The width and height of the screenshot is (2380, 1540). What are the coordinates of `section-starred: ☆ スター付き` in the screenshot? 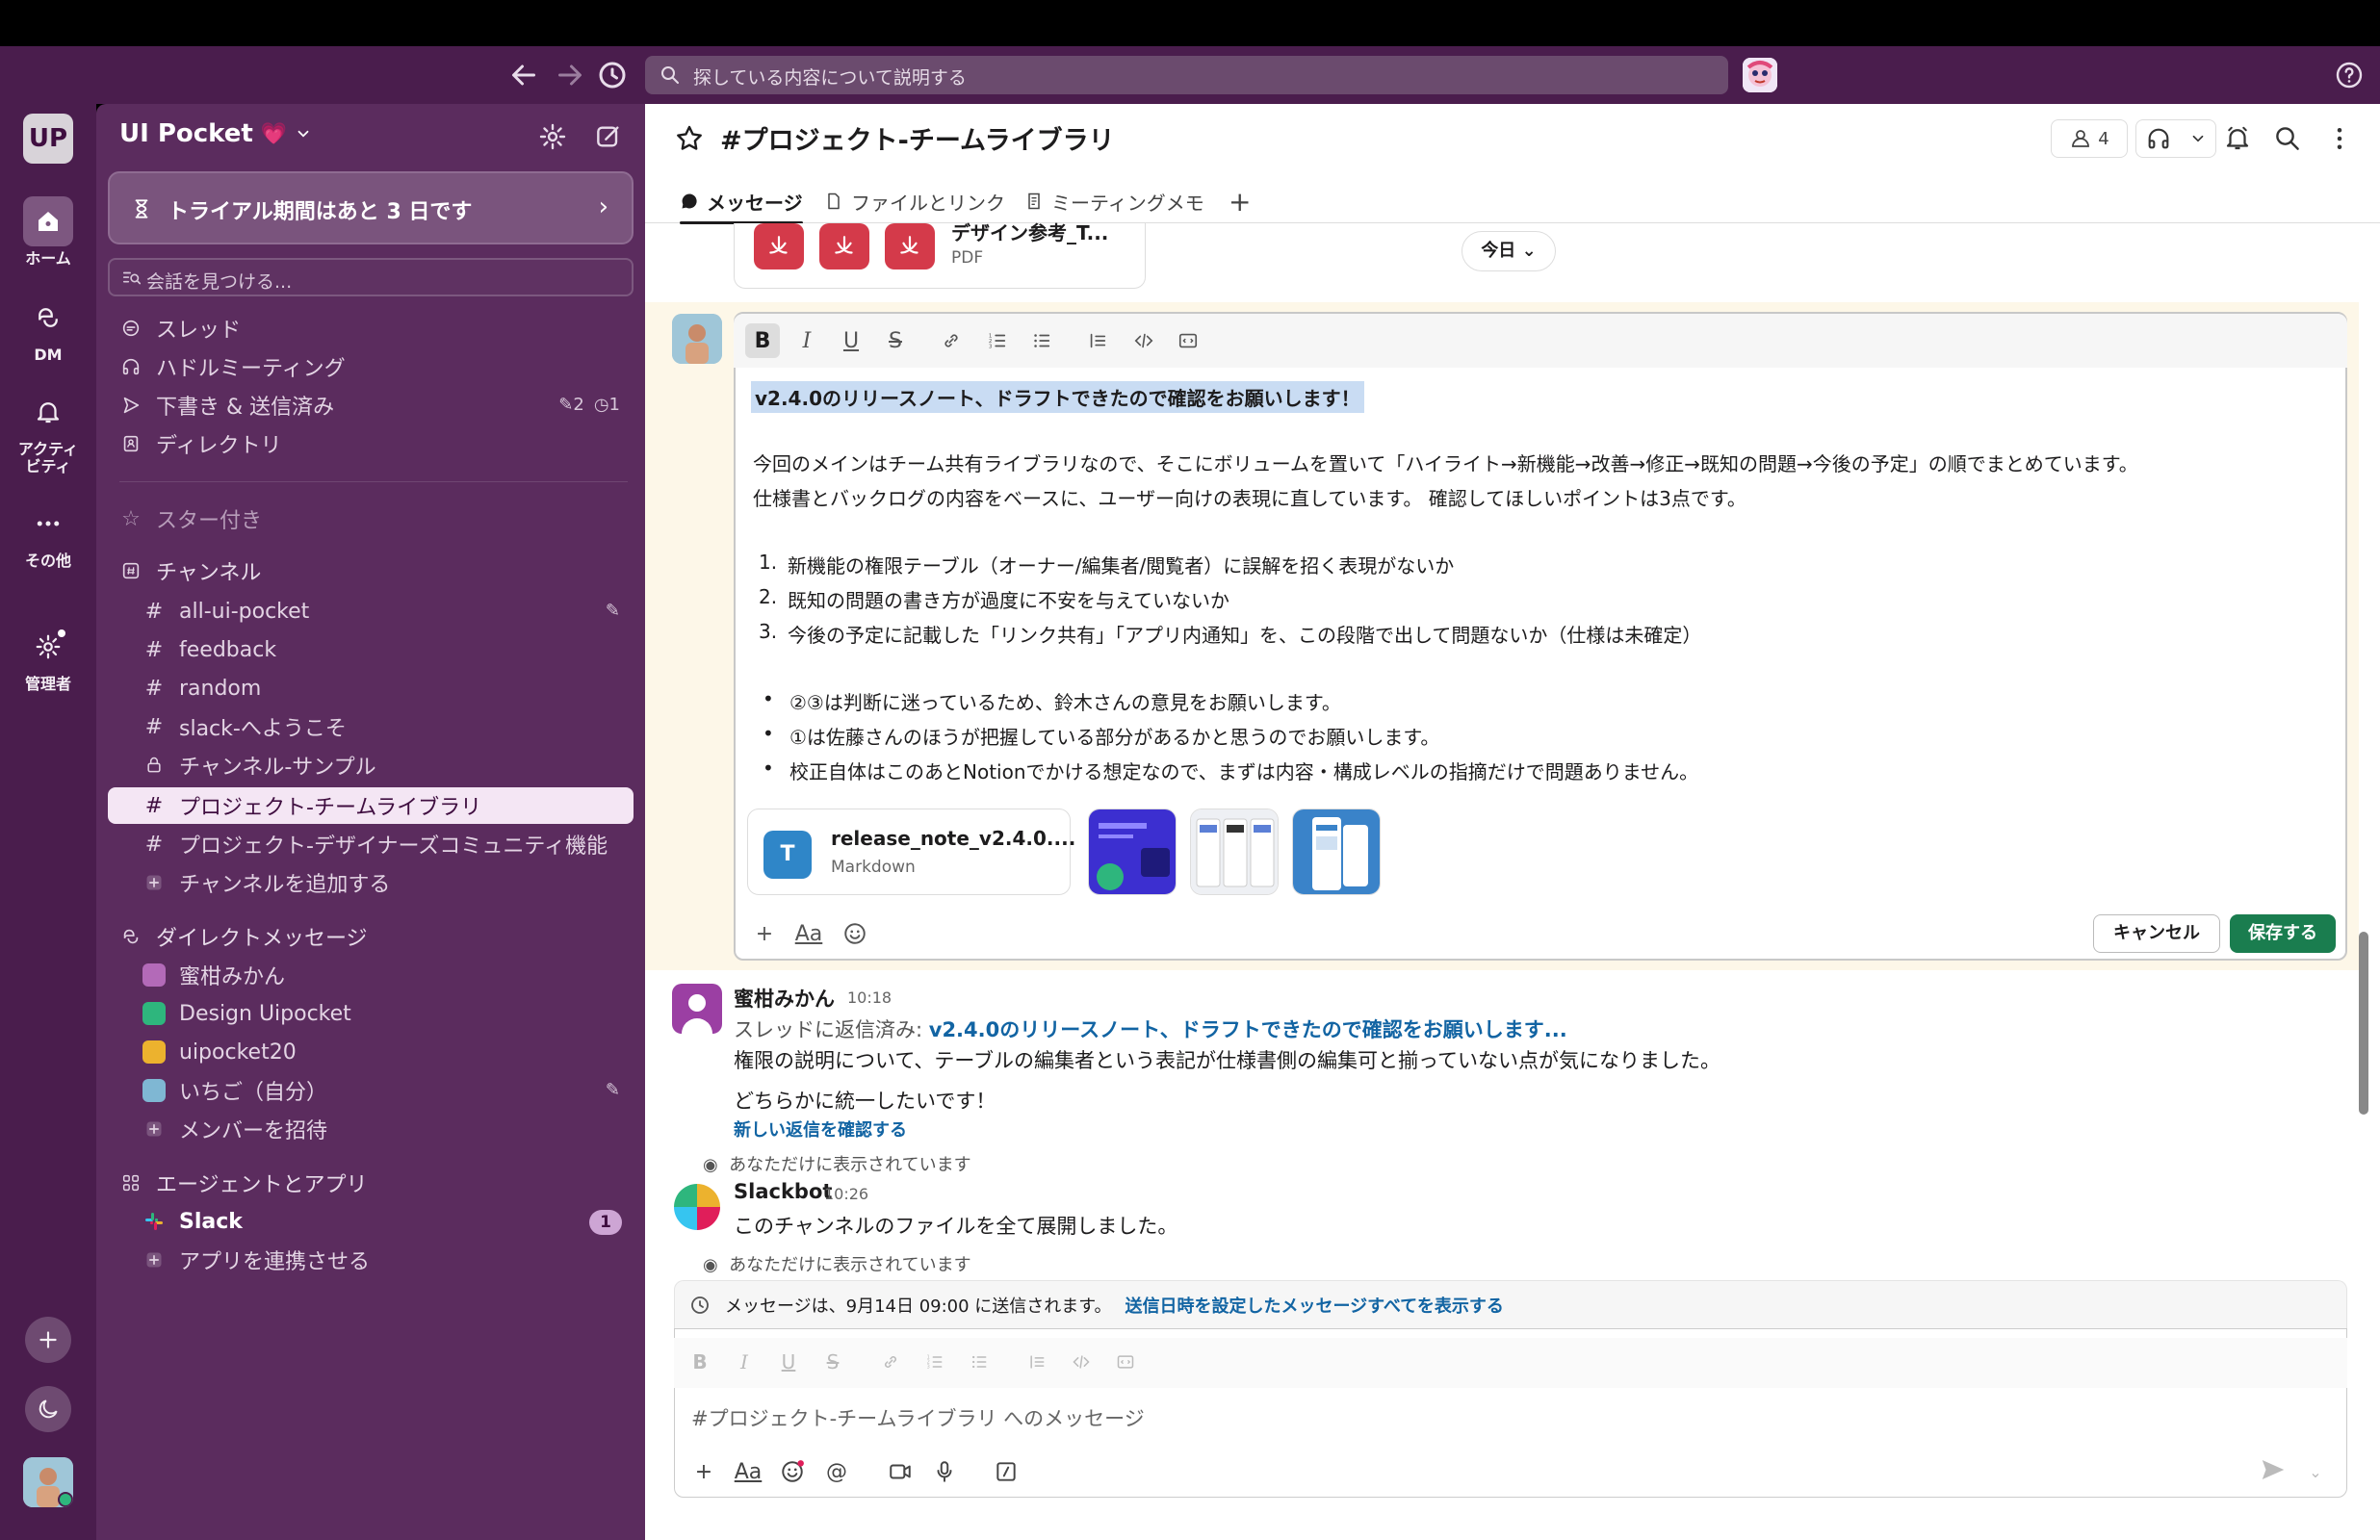 It's located at (371, 518).